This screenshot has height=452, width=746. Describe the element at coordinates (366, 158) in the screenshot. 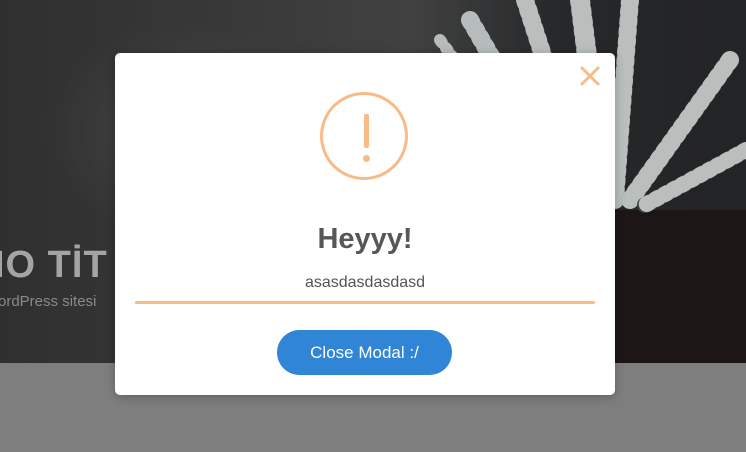

I see `warning-dot` at that location.